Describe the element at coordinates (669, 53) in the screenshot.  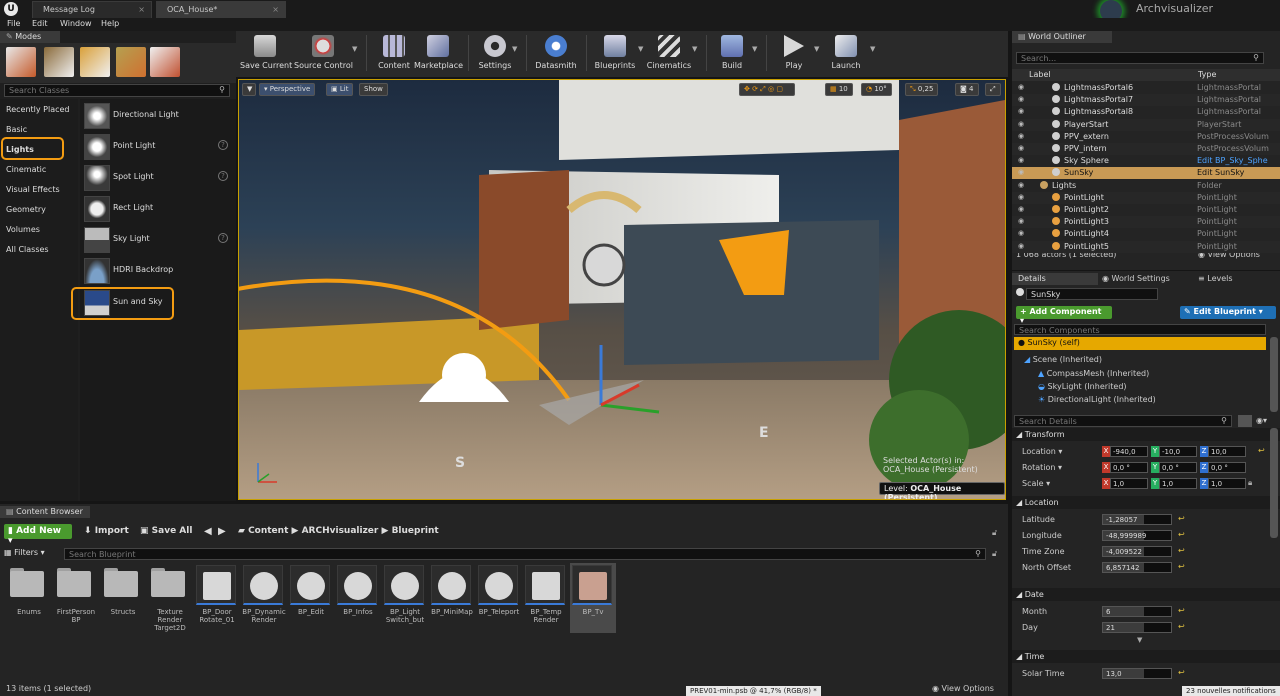
I see `cinematics-button: Cinematics` at that location.